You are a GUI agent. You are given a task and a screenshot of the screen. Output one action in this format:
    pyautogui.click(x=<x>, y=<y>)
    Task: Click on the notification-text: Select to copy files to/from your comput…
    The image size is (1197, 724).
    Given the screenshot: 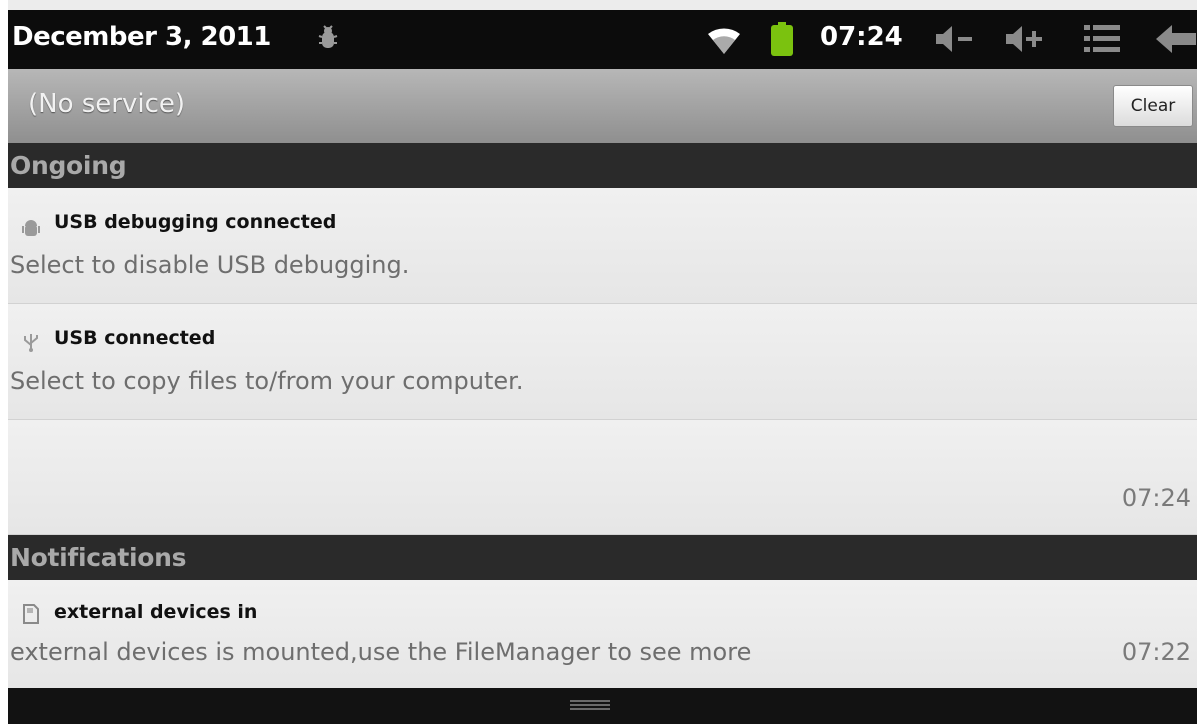 What is the action you would take?
    pyautogui.click(x=267, y=381)
    